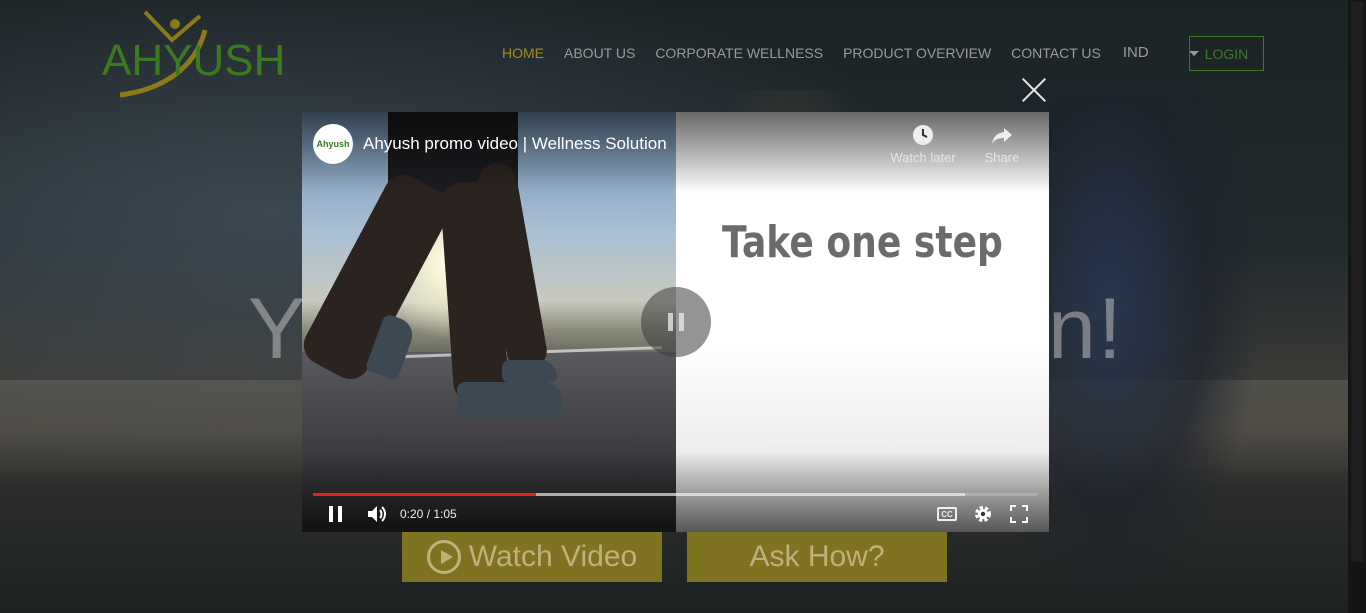 This screenshot has height=613, width=1366. What do you see at coordinates (515, 144) in the screenshot?
I see `video-title: Ahyush promo video | Wellness Solution` at bounding box center [515, 144].